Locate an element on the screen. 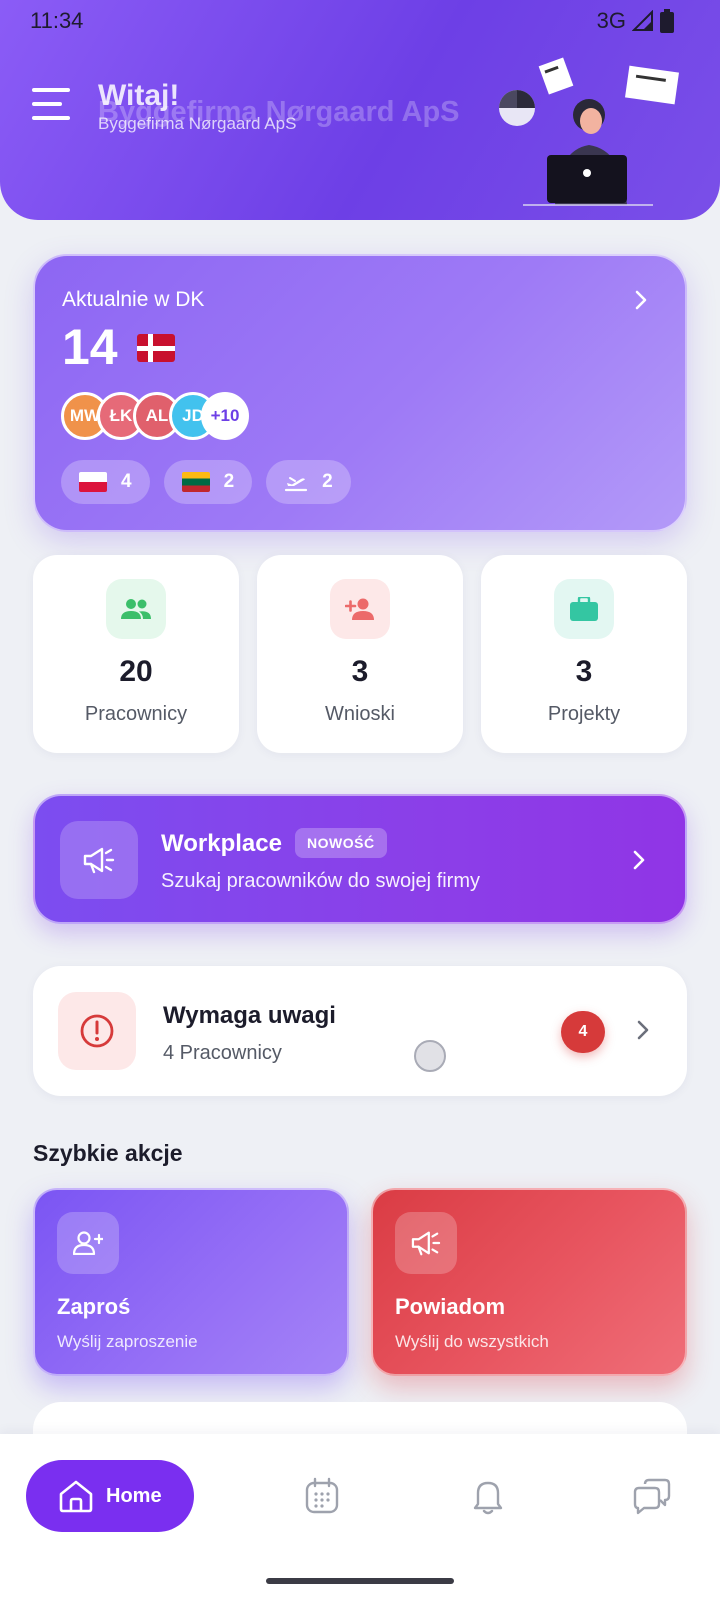 Image resolution: width=720 pixels, height=1600 pixels. plane-takeoff-icon is located at coordinates (296, 484).